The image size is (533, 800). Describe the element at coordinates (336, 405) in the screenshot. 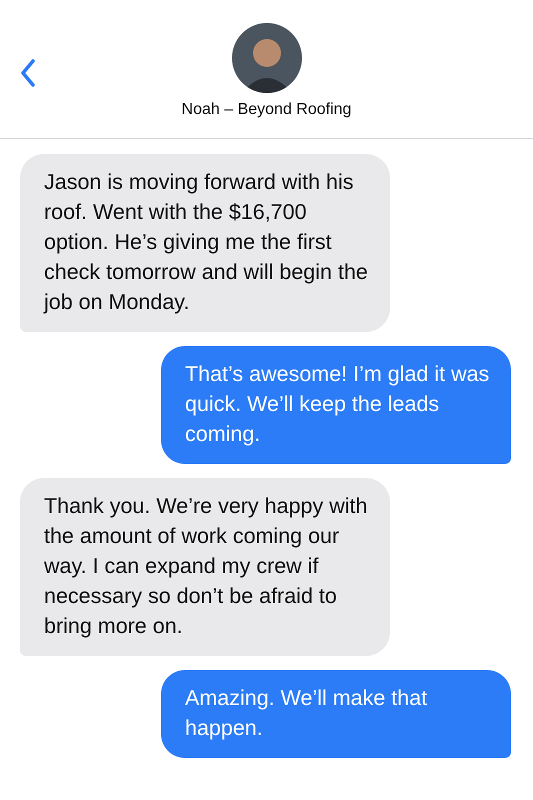

I see `sent-message: That’s awesome! I’m glad it was quick. We’ll keep the leads coming.` at that location.